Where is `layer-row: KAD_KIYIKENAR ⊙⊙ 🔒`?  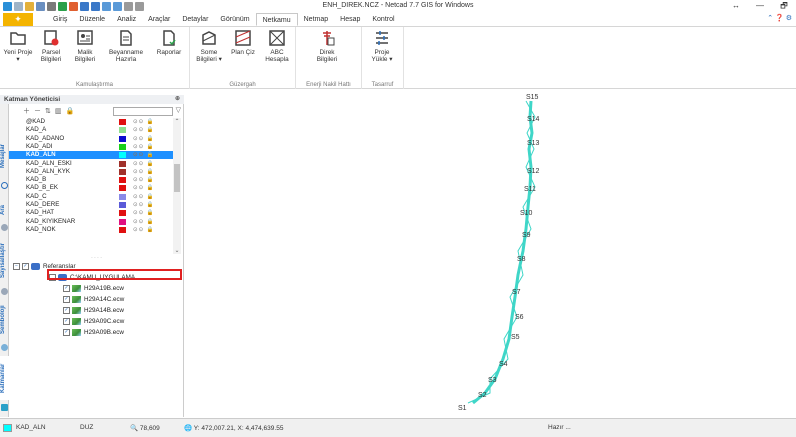
layer-row: KAD_KIYIKENAR ⊙⊙ 🔒 is located at coordinates (91, 222).